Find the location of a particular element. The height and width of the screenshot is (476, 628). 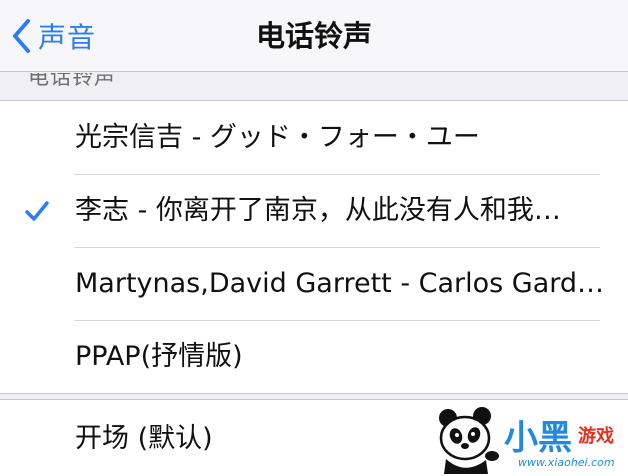

watermark-sub: 游戏 is located at coordinates (596, 436).